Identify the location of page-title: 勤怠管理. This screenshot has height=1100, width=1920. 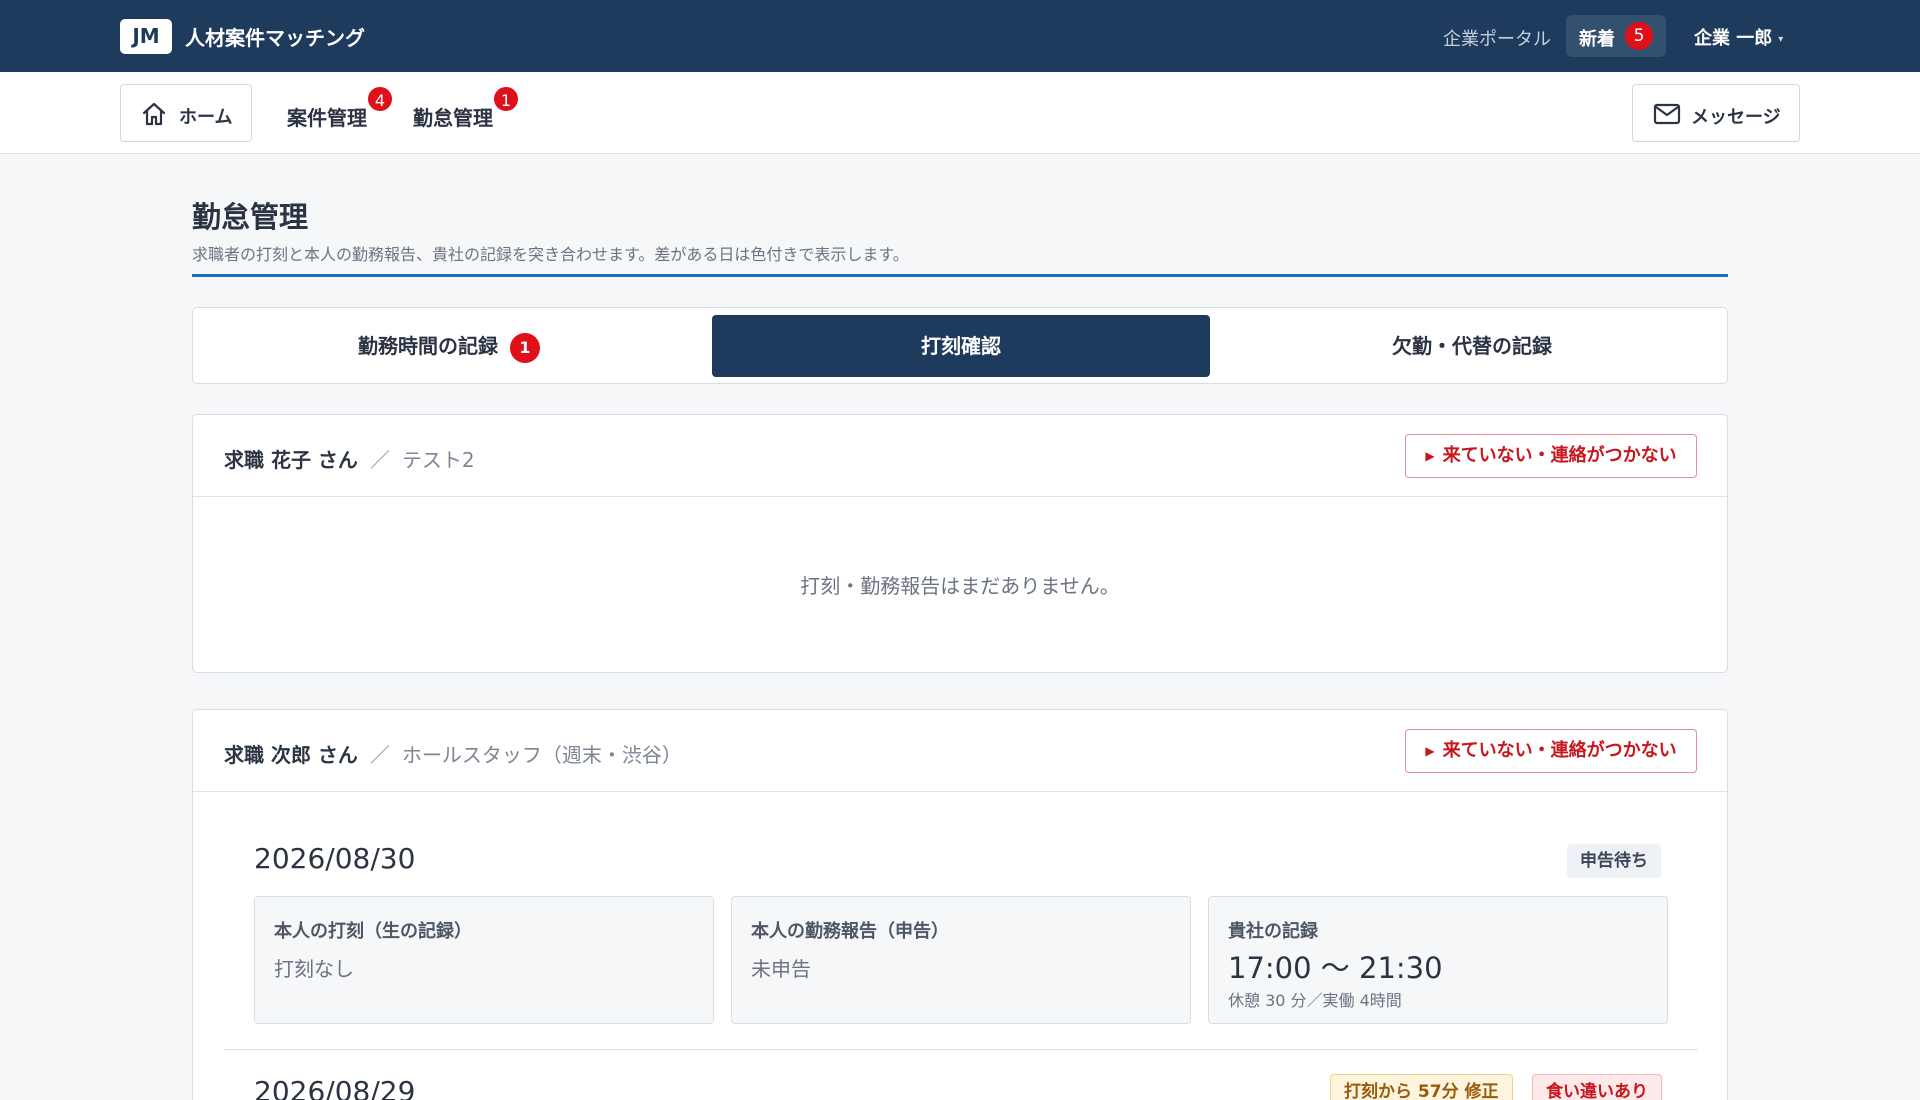
(250, 217).